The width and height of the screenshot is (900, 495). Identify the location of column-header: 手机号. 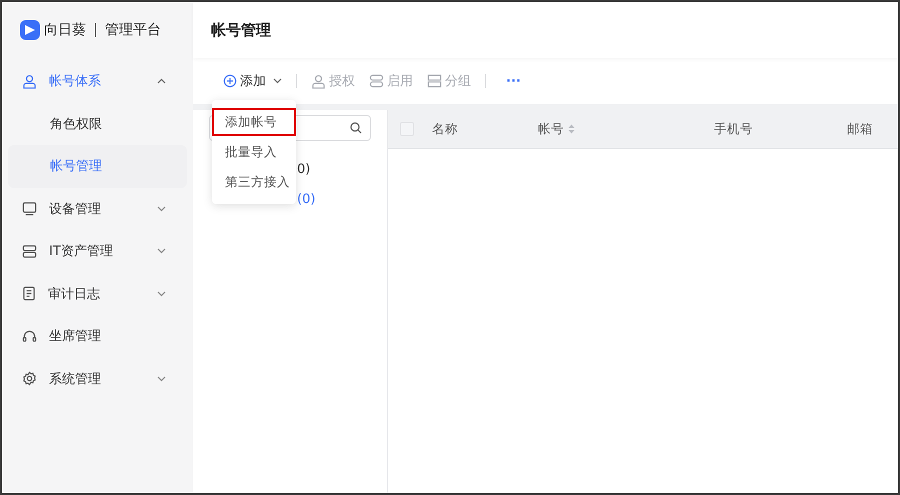
(734, 129).